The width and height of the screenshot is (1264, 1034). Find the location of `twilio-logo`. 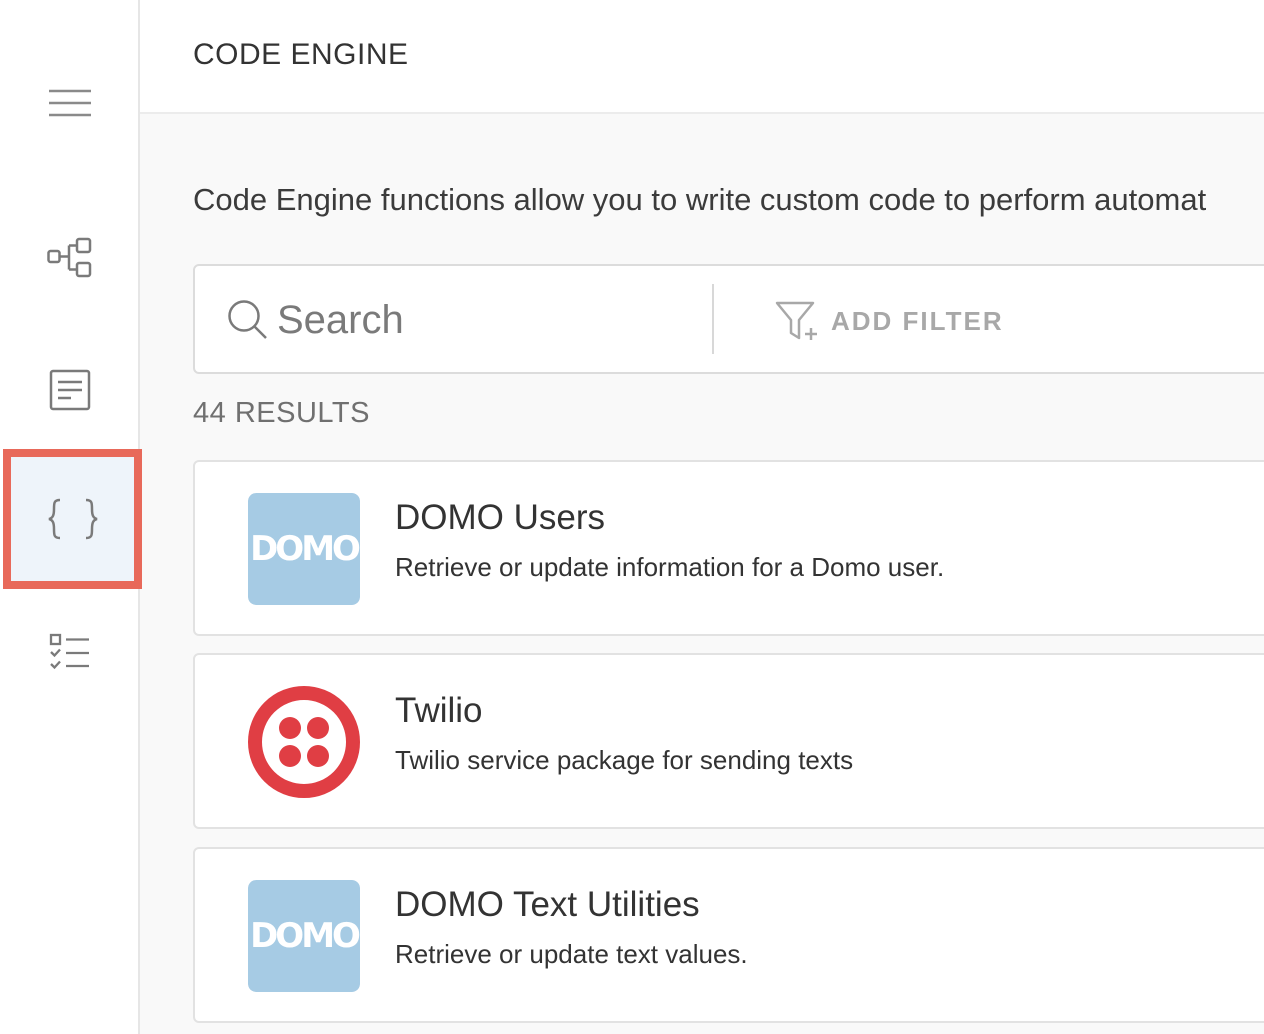

twilio-logo is located at coordinates (304, 742).